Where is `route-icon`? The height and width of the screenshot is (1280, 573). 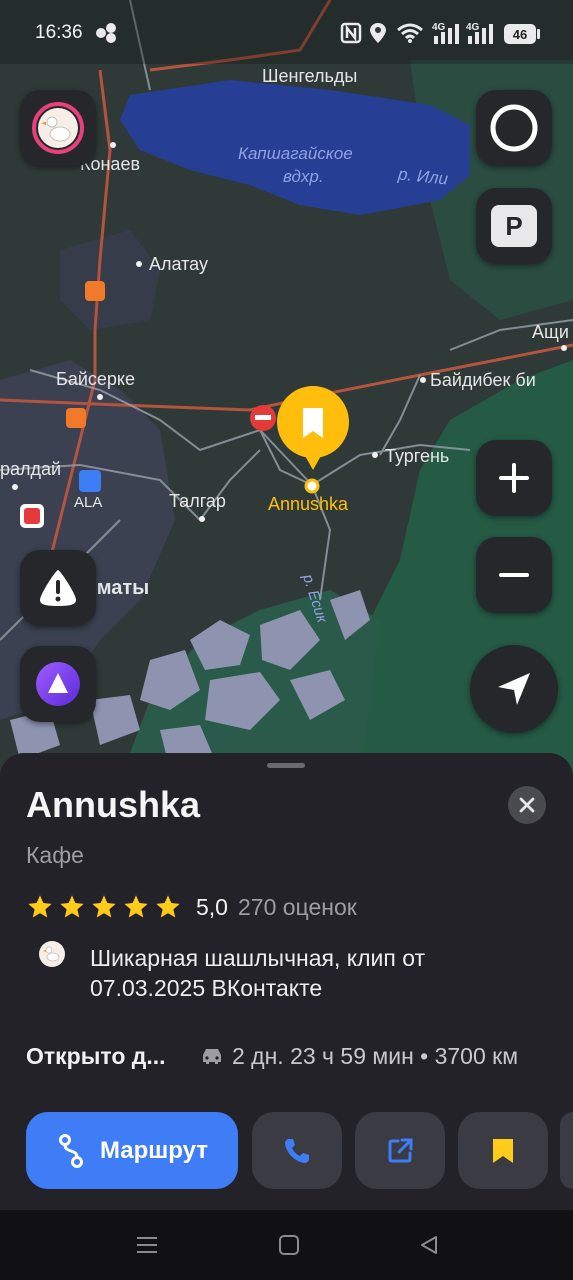 route-icon is located at coordinates (70, 1150).